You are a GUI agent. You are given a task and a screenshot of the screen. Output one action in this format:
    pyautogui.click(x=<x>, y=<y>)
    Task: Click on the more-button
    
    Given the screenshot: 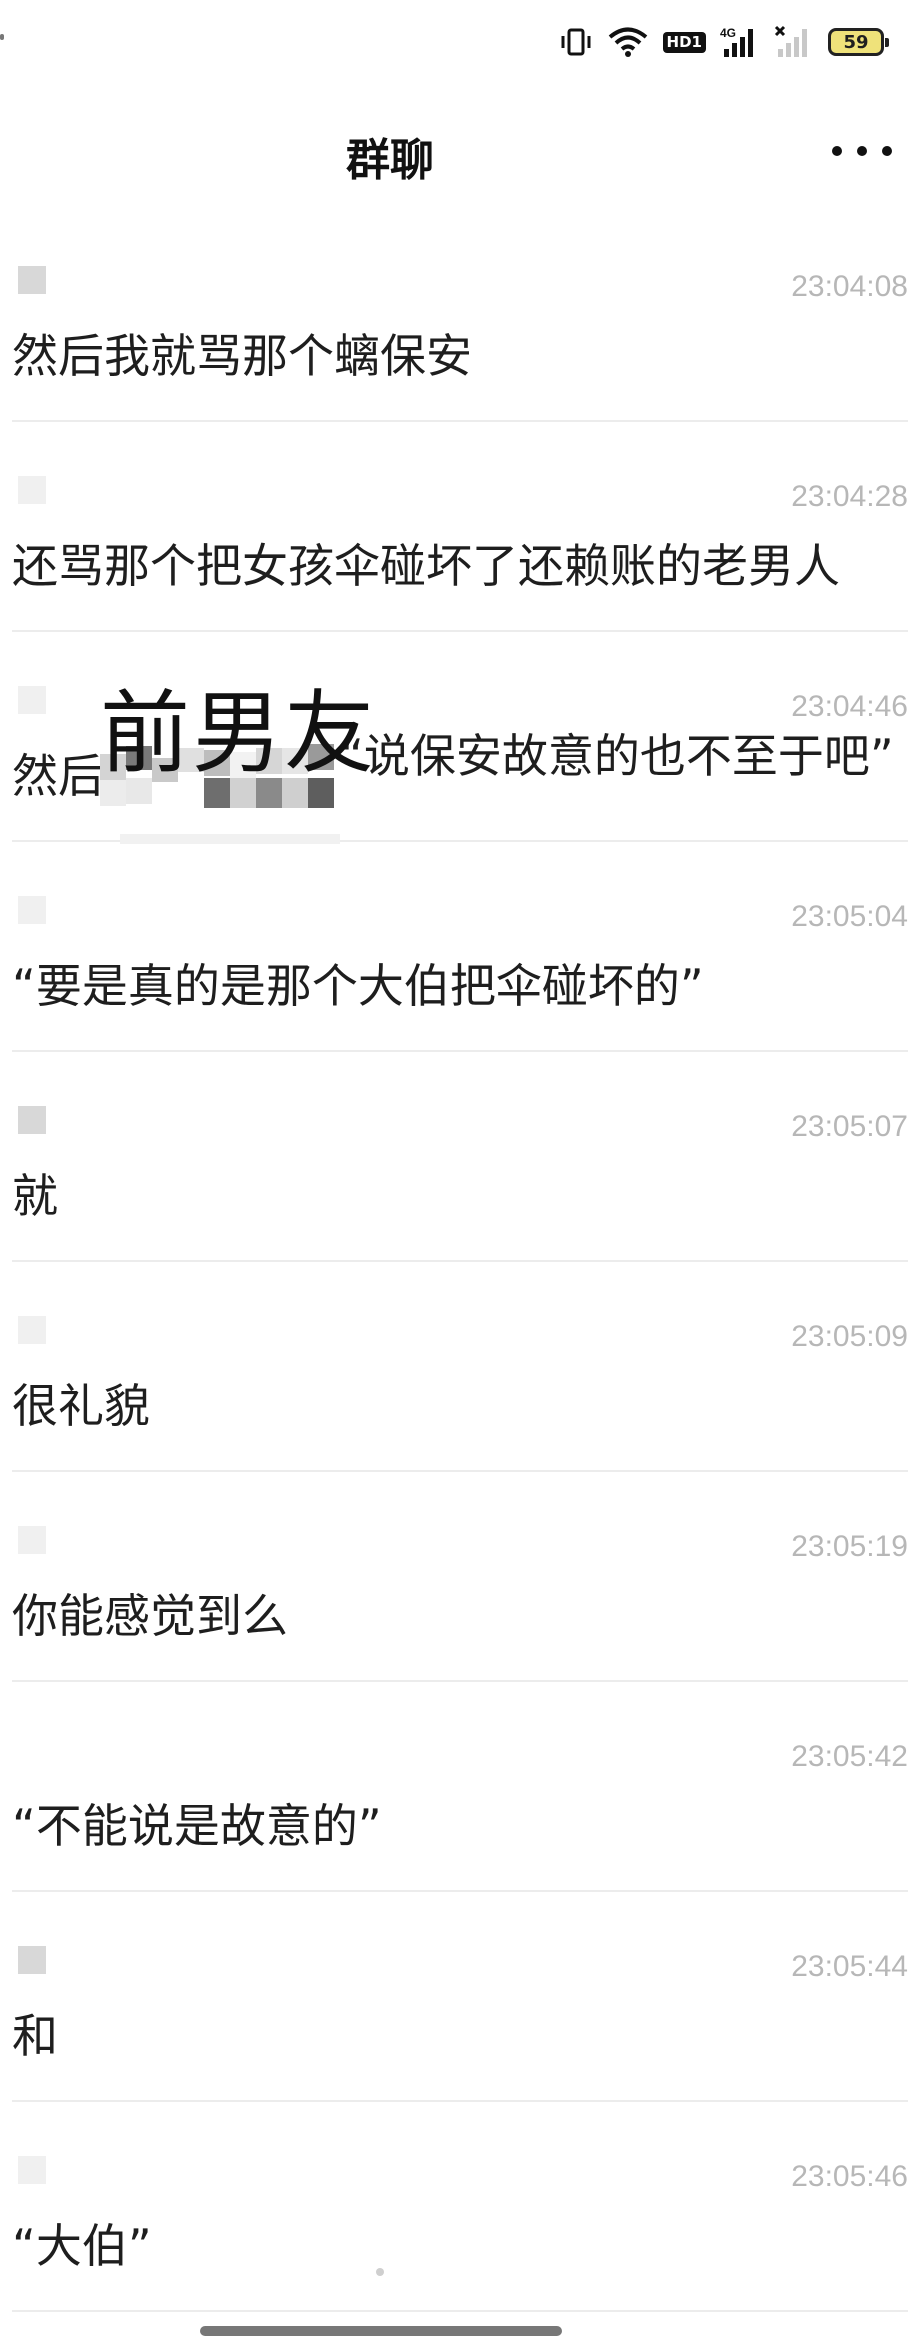 What is the action you would take?
    pyautogui.click(x=862, y=151)
    